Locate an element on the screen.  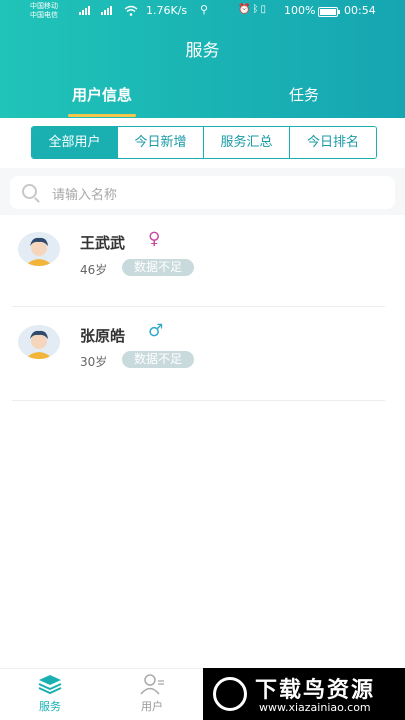
nav-label-user: 用户 is located at coordinates (152, 706).